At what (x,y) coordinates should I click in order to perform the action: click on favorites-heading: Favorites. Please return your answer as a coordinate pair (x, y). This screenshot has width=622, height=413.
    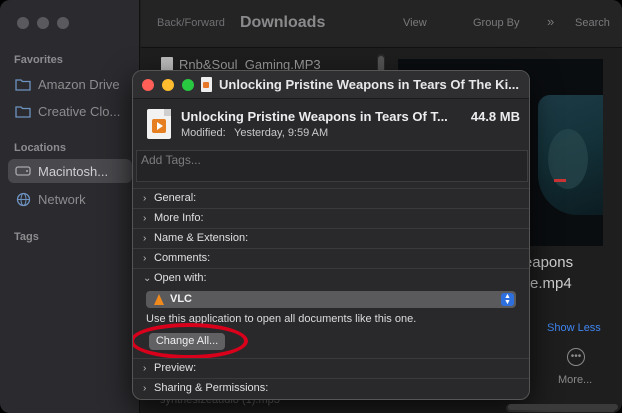
    Looking at the image, I should click on (38, 60).